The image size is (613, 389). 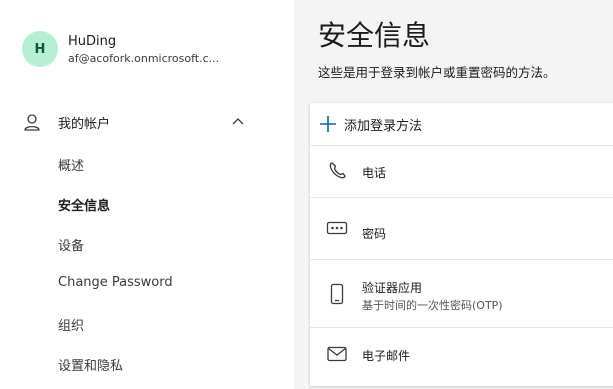 What do you see at coordinates (386, 356) in the screenshot?
I see `method-name: 电子邮件` at bounding box center [386, 356].